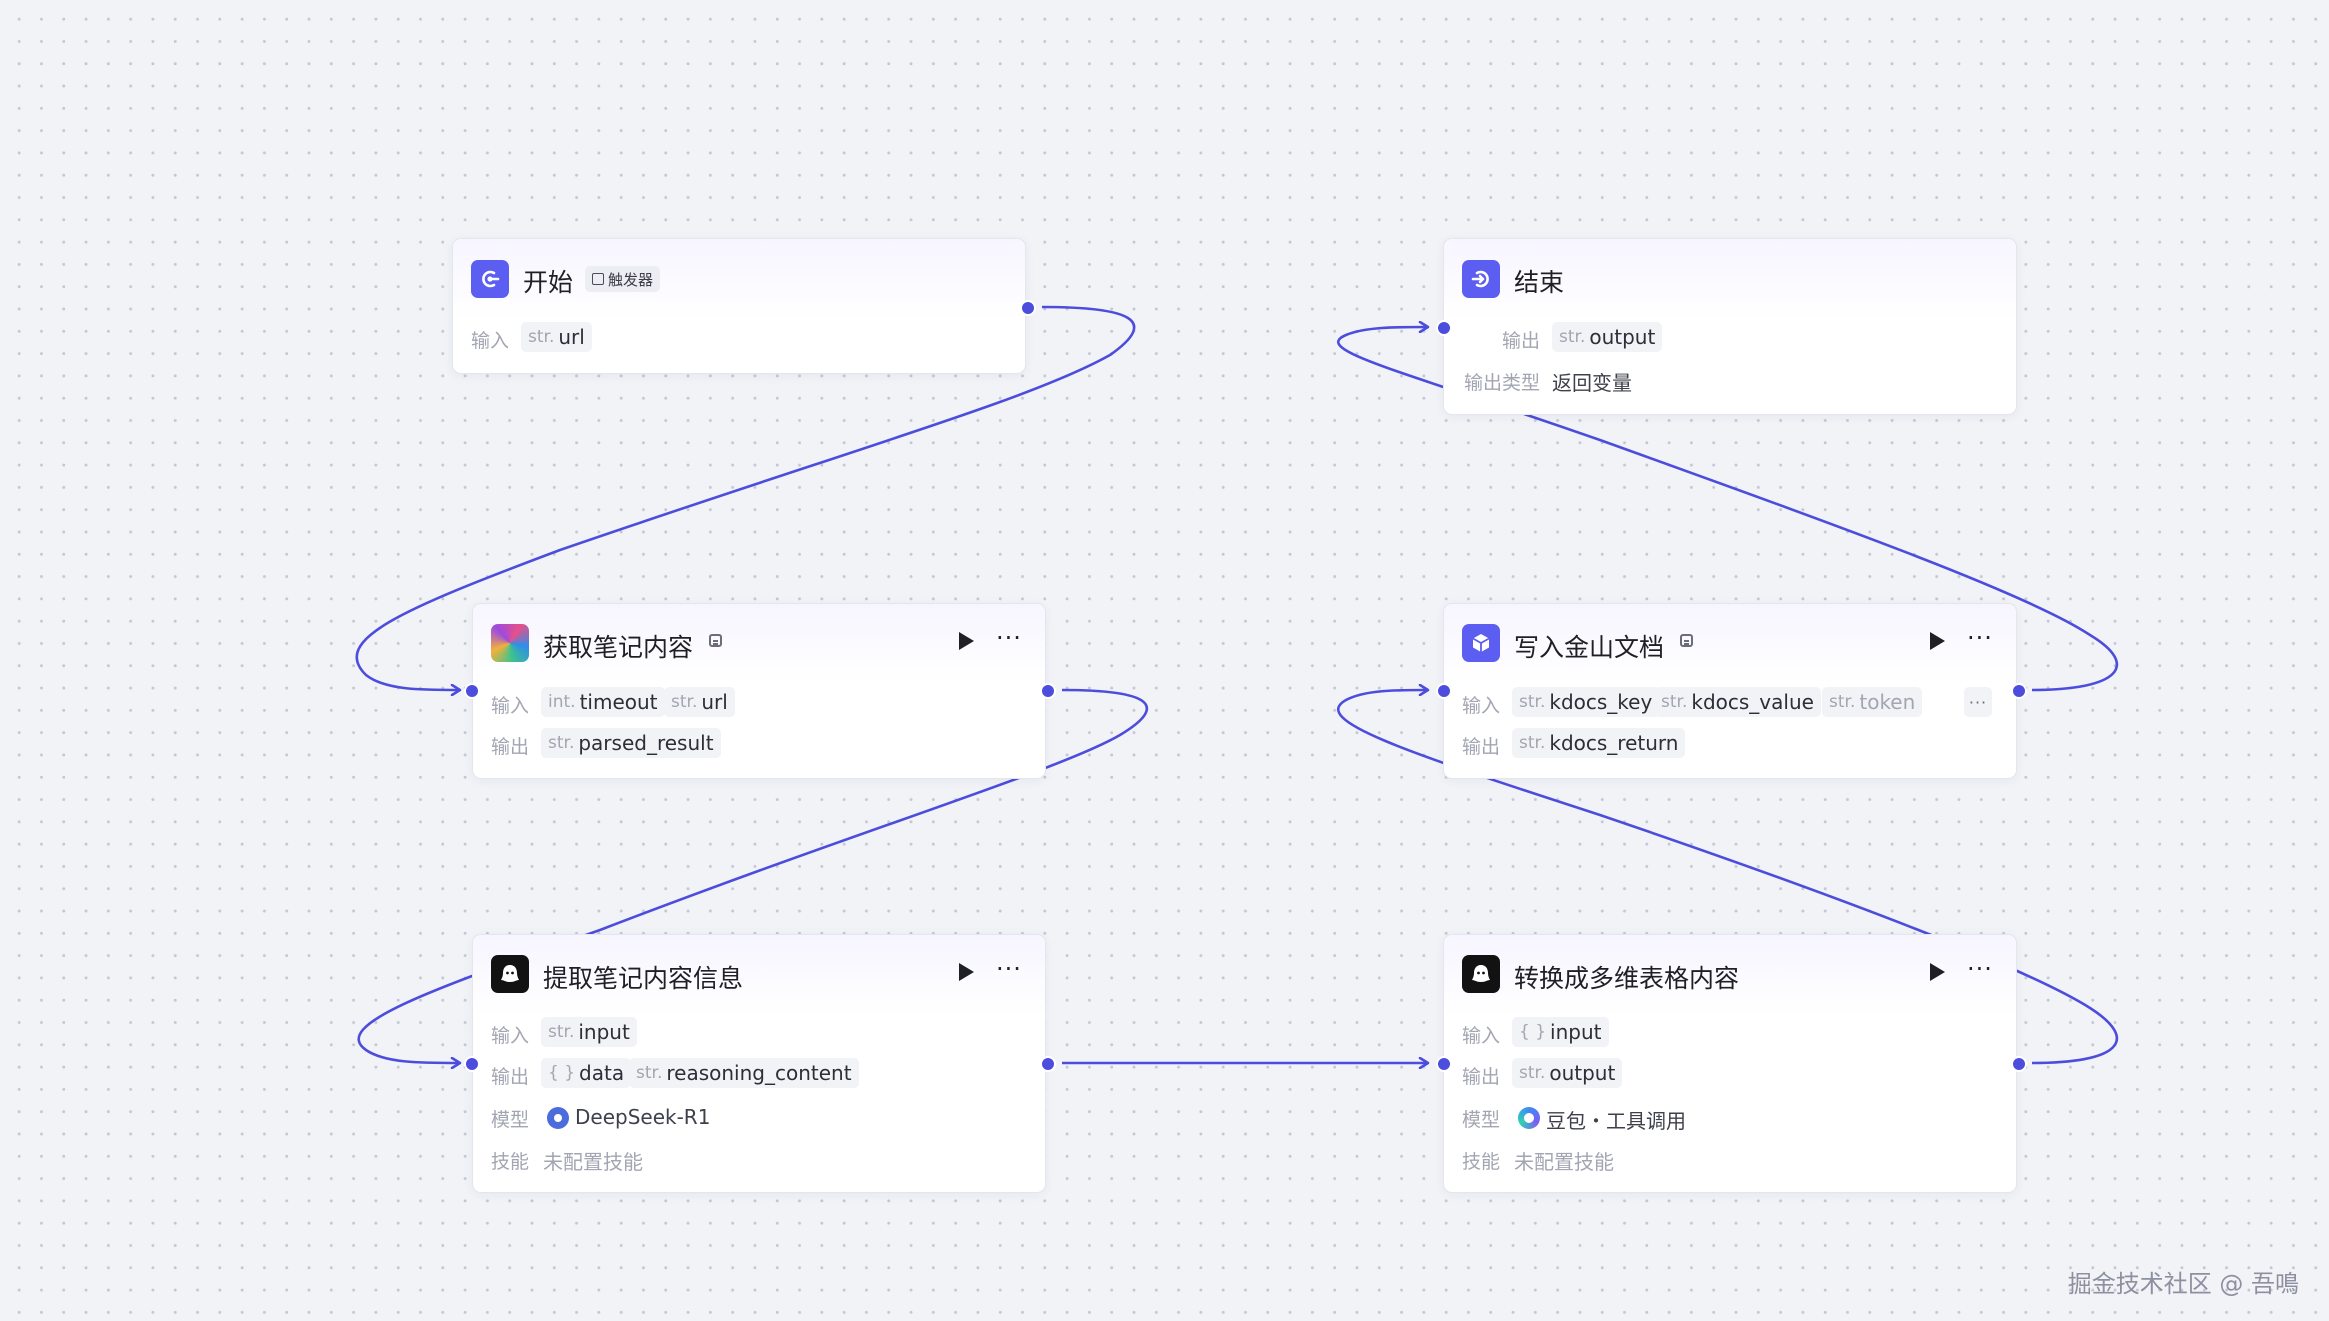 This screenshot has width=2329, height=1321. I want to click on output-chip-data: { } data, so click(586, 1073).